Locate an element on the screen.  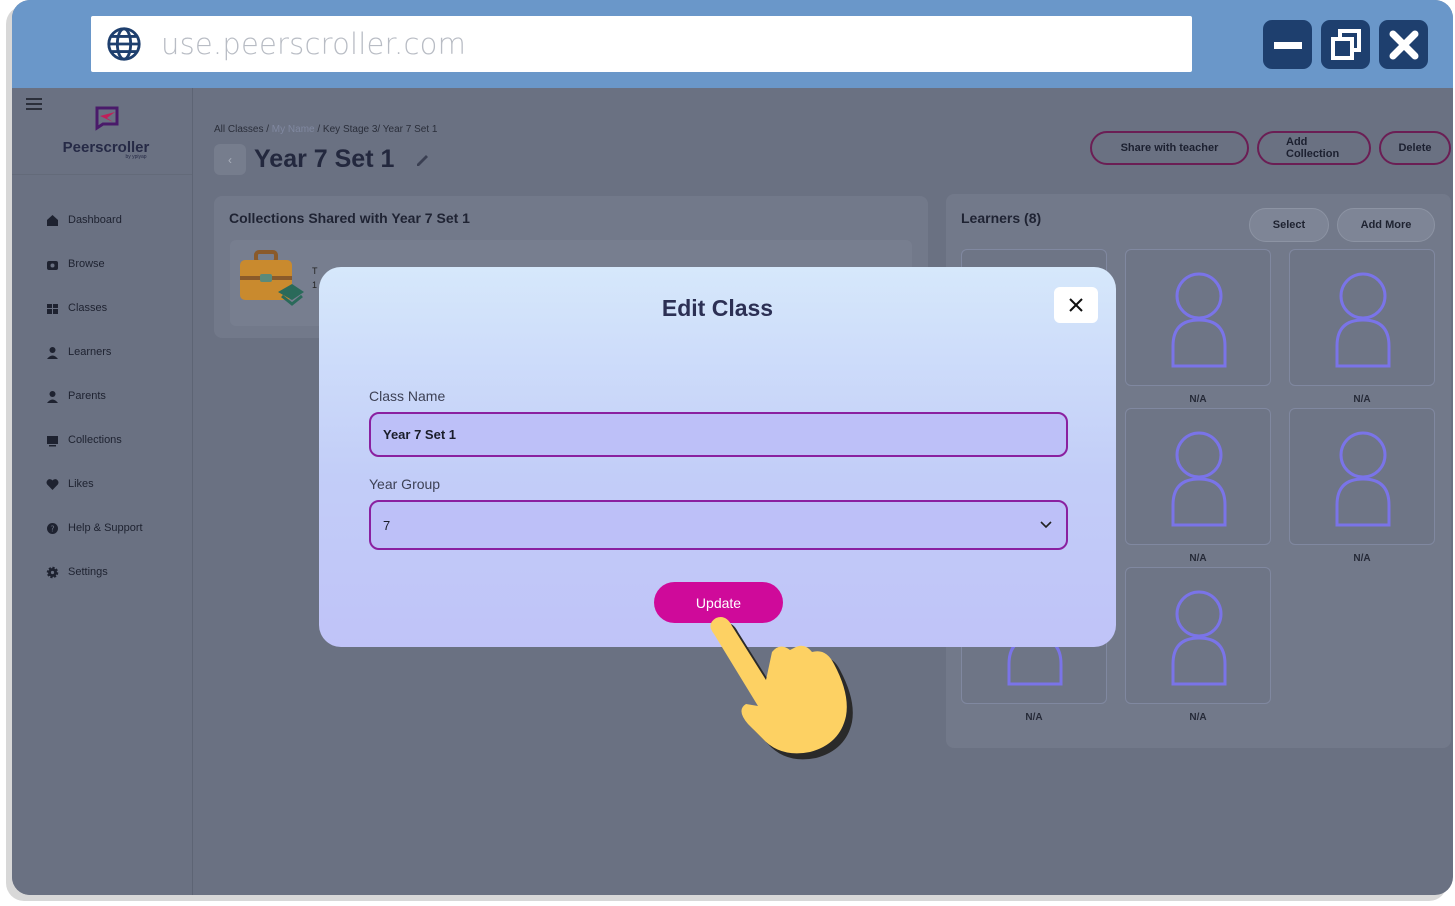
class-name-label: Class Name is located at coordinates (407, 396).